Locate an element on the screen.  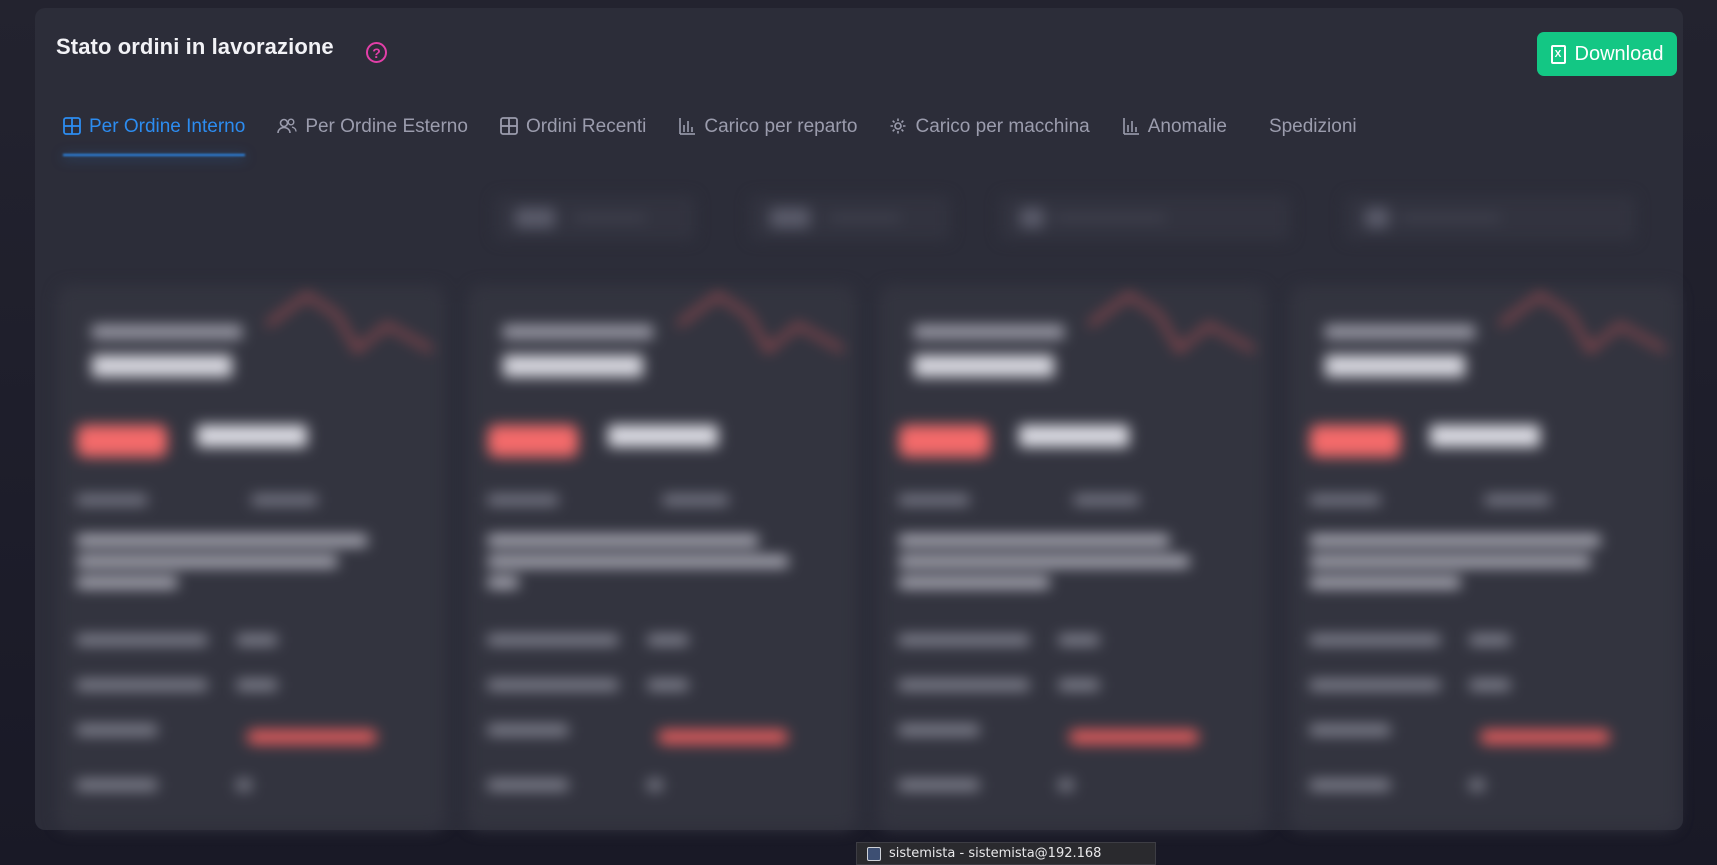
tab-per-ordine-interno: Per Ordine Interno is located at coordinates (154, 134).